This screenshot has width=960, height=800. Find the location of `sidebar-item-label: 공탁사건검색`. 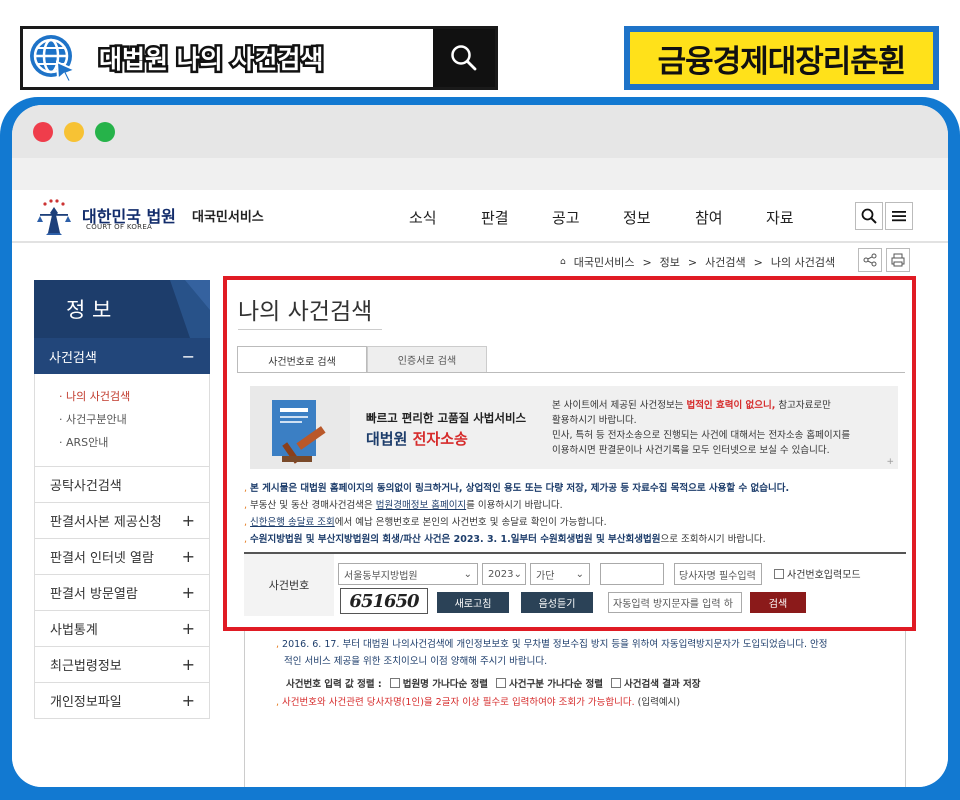

sidebar-item-label: 공탁사건검색 is located at coordinates (86, 486).